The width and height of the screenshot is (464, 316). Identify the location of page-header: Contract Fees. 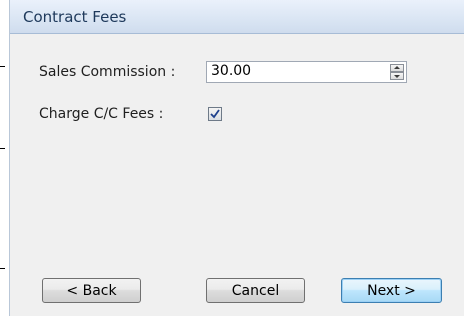
(237, 17).